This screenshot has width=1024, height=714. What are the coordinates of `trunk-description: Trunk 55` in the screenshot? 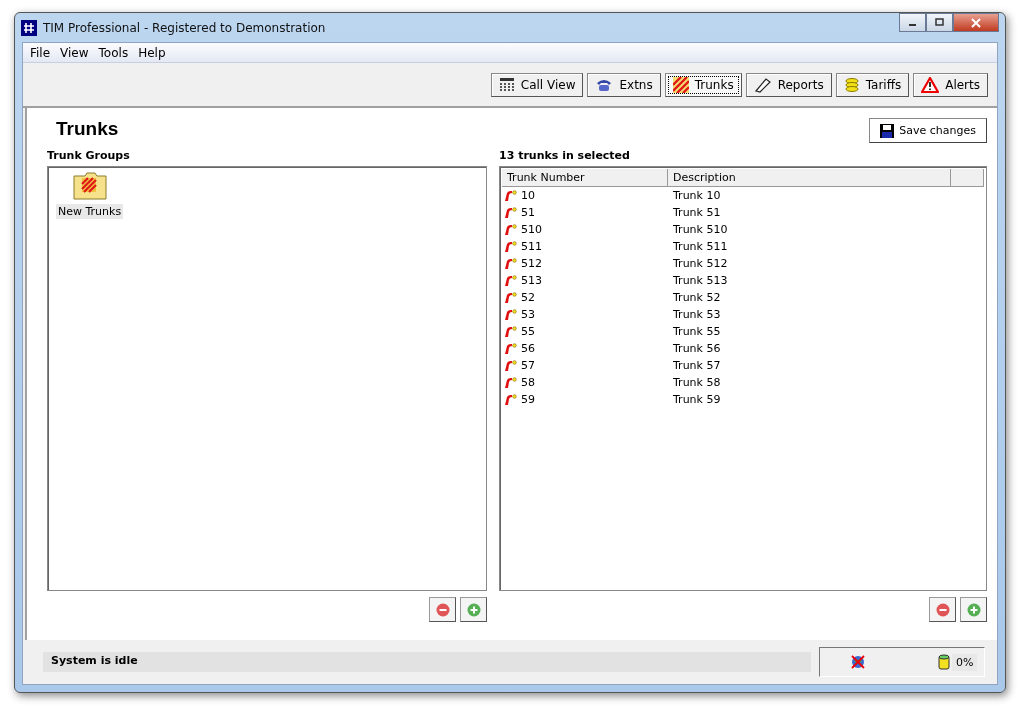 It's located at (697, 331).